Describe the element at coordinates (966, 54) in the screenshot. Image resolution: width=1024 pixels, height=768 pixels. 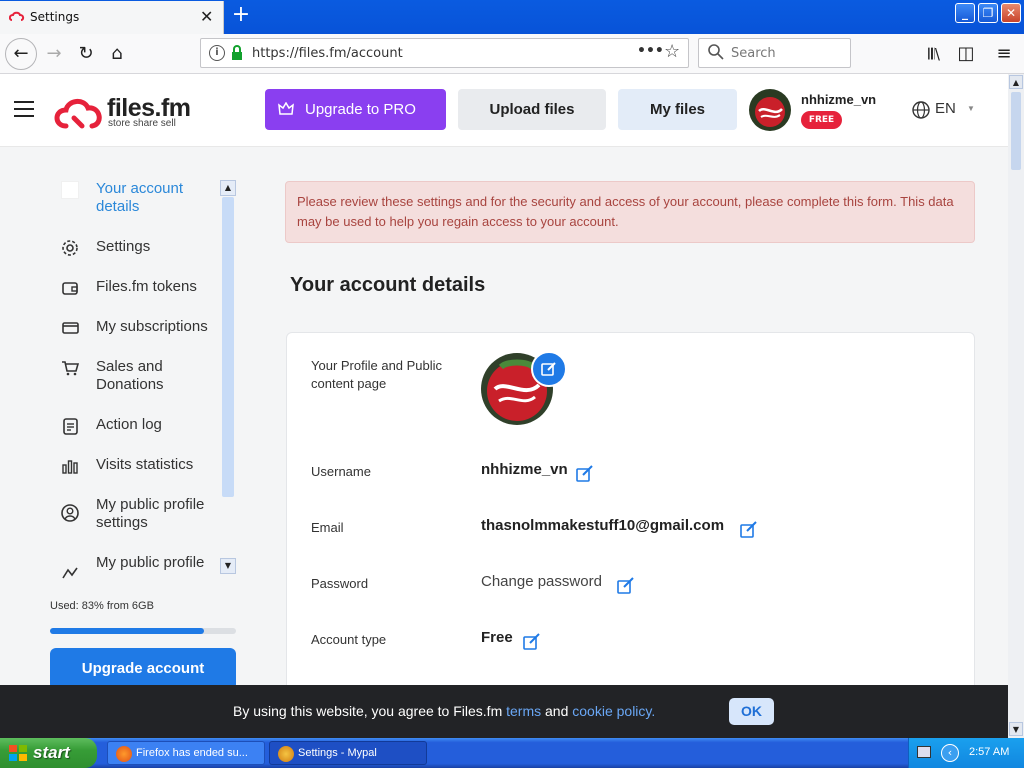
I see `sidebar-toggle-icon: ◫` at that location.